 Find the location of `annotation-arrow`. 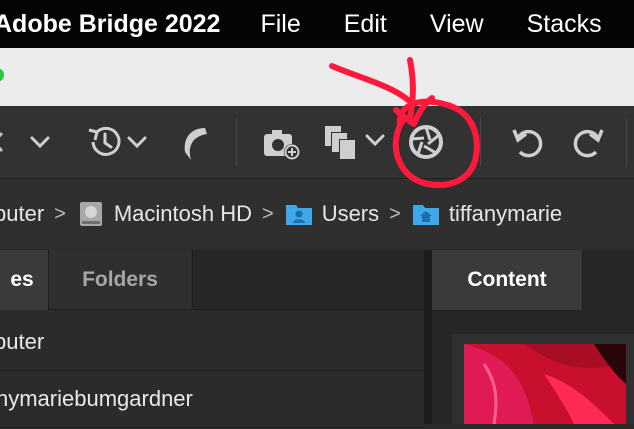

annotation-arrow is located at coordinates (382, 92).